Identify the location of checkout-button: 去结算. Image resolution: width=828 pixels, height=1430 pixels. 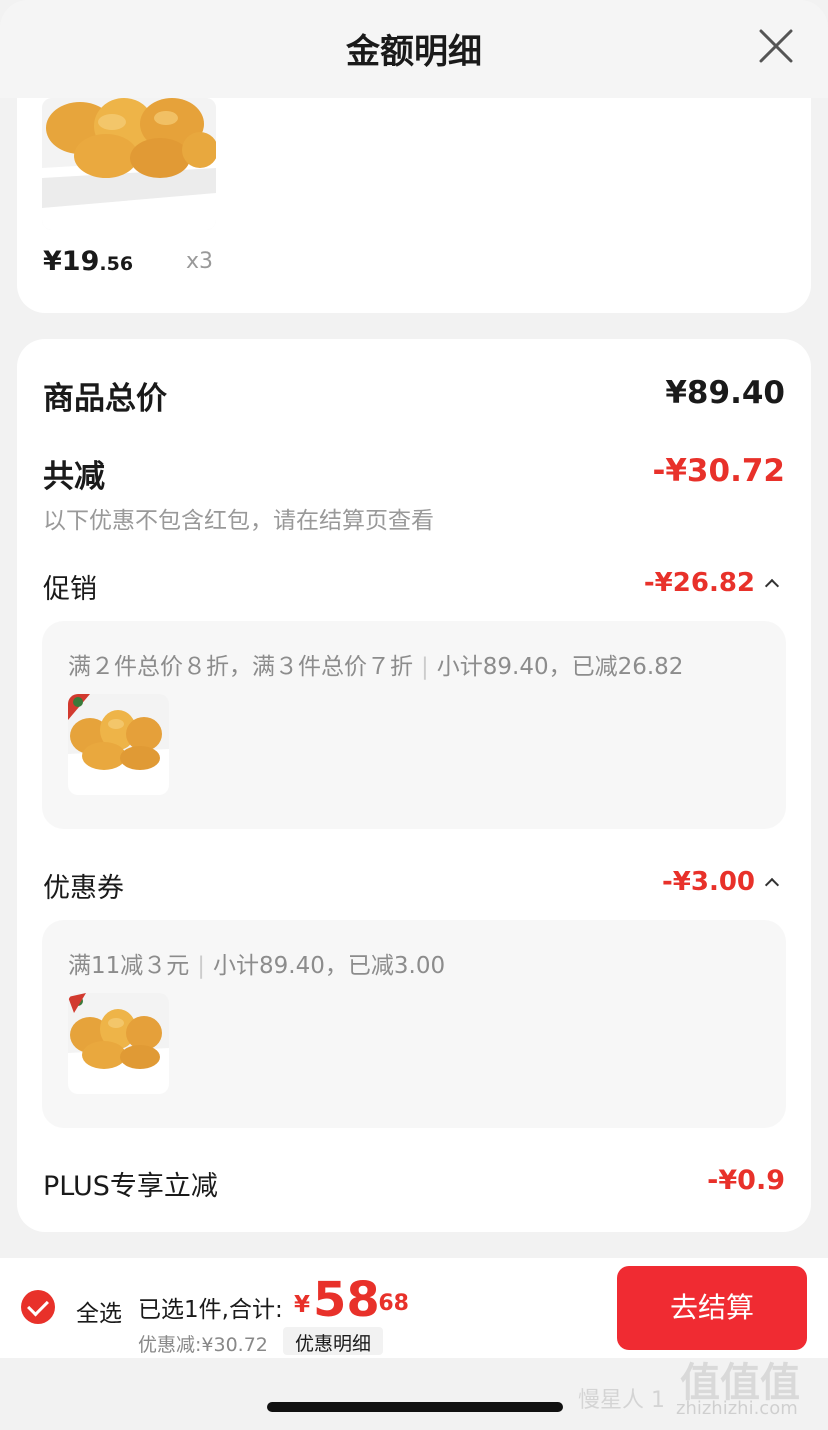
(712, 1308).